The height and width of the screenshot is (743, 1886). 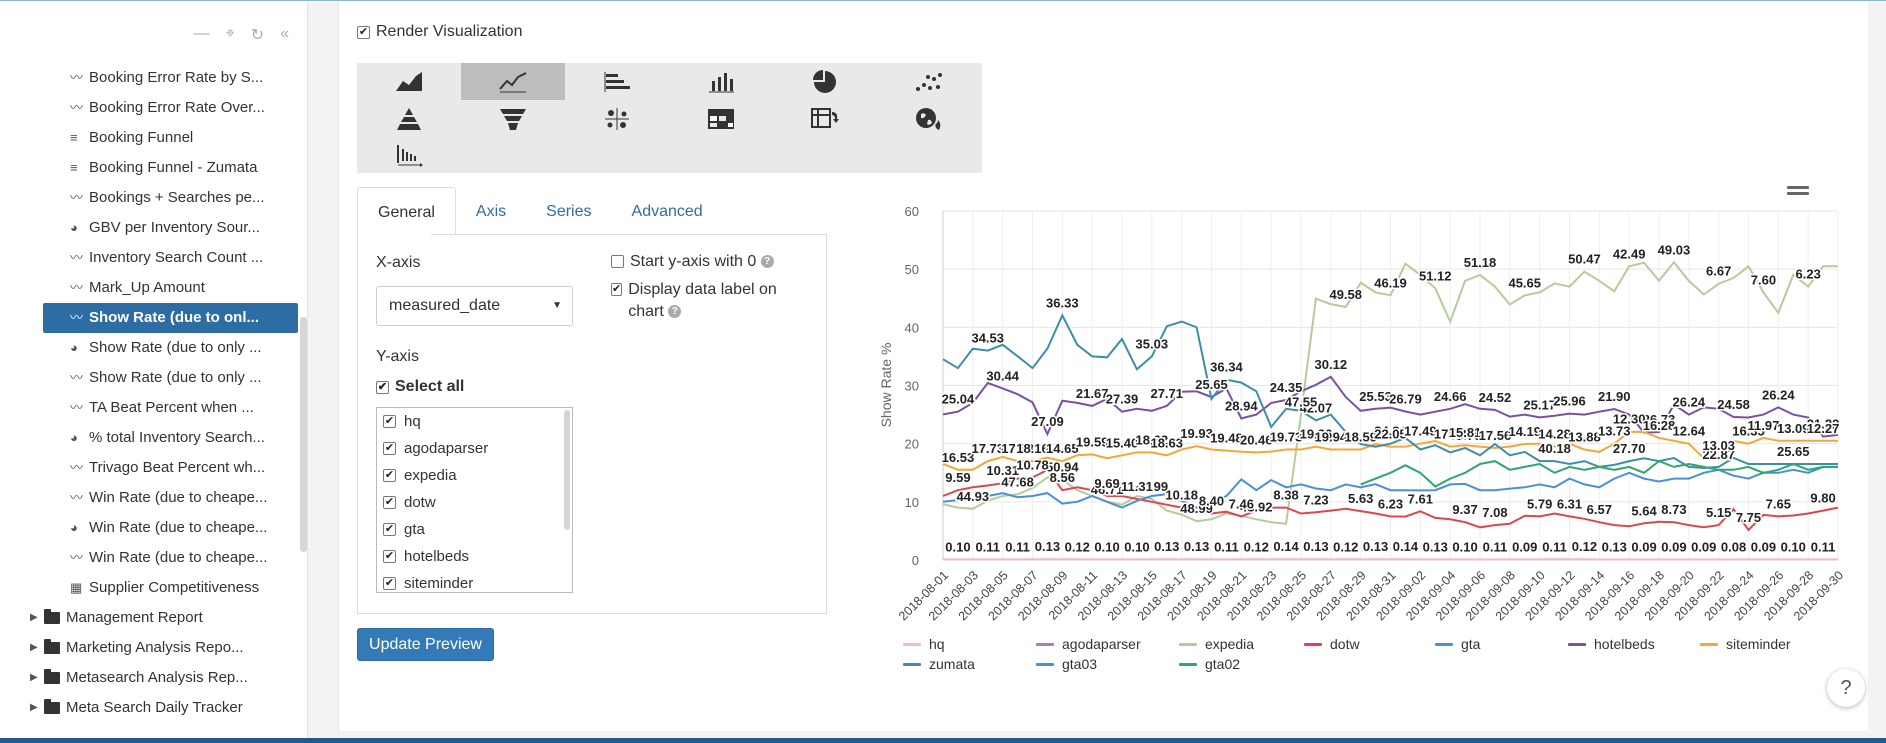 What do you see at coordinates (474, 306) in the screenshot?
I see `xaxis-select: measured_date ▼` at bounding box center [474, 306].